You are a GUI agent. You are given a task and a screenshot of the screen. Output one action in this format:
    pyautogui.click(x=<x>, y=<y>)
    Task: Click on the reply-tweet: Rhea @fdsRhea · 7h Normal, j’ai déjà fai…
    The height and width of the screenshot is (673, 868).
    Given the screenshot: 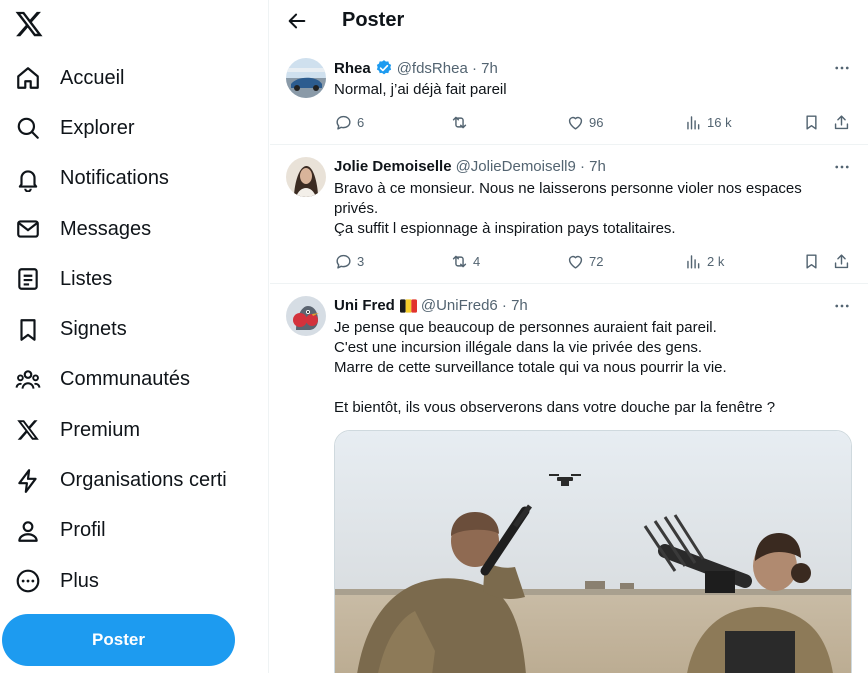 What is the action you would take?
    pyautogui.click(x=569, y=95)
    